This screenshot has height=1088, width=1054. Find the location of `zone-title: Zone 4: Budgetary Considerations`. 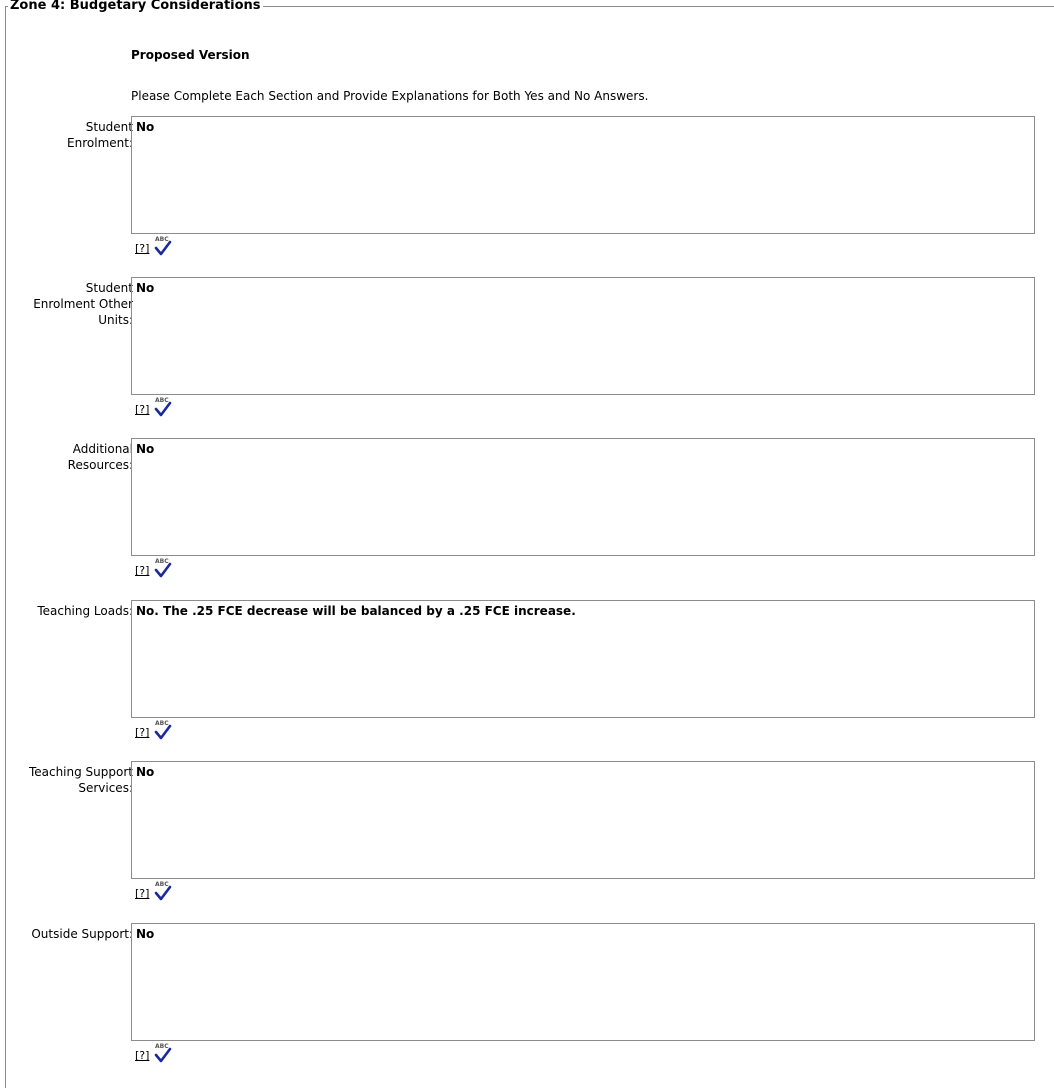

zone-title: Zone 4: Budgetary Considerations is located at coordinates (135, 7).